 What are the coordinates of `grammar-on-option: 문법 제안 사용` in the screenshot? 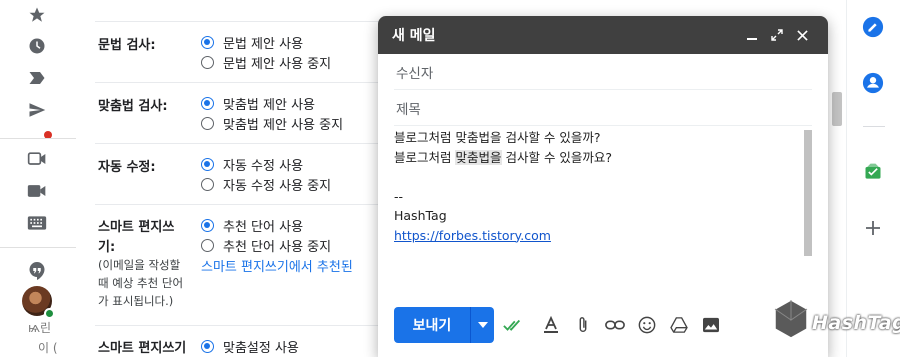 It's located at (252, 42).